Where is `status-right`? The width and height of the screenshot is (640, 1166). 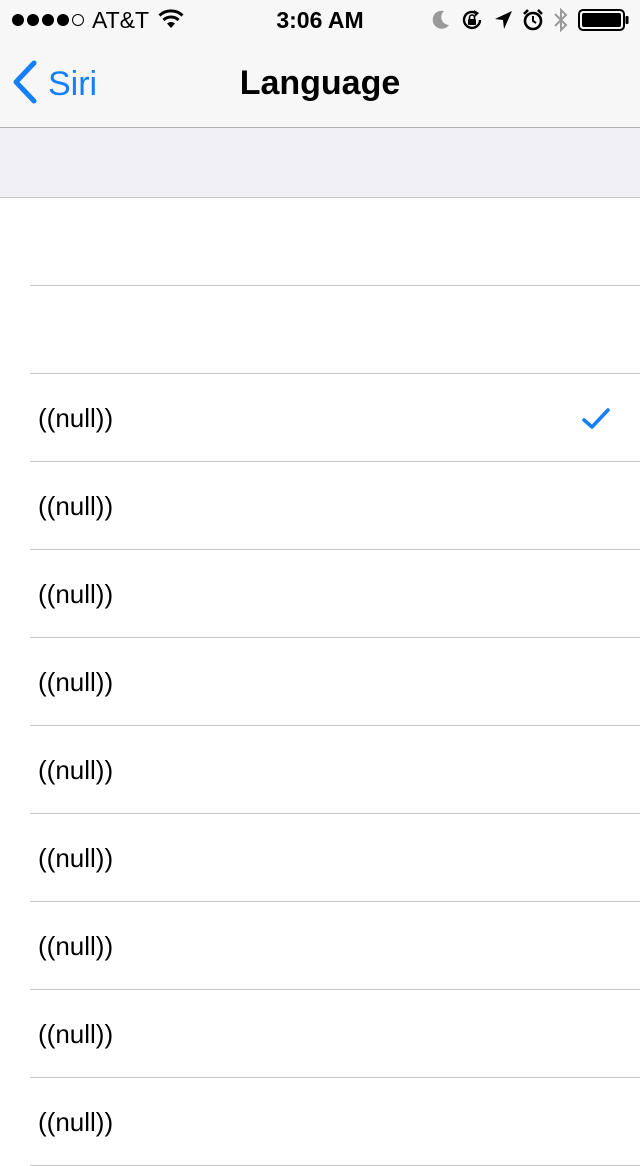 status-right is located at coordinates (530, 20).